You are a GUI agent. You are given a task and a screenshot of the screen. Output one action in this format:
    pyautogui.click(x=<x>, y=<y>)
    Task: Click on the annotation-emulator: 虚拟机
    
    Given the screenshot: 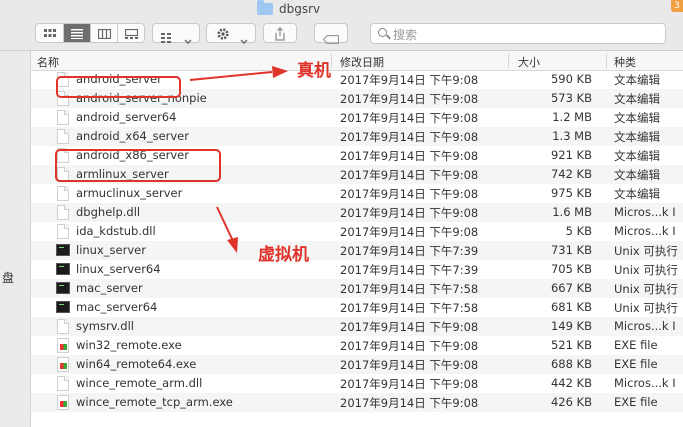 What is the action you would take?
    pyautogui.click(x=283, y=255)
    